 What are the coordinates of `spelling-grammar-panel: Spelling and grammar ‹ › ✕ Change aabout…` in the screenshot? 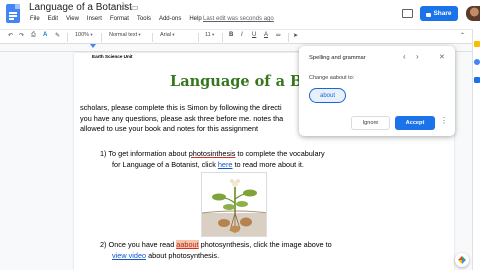 It's located at (377, 91).